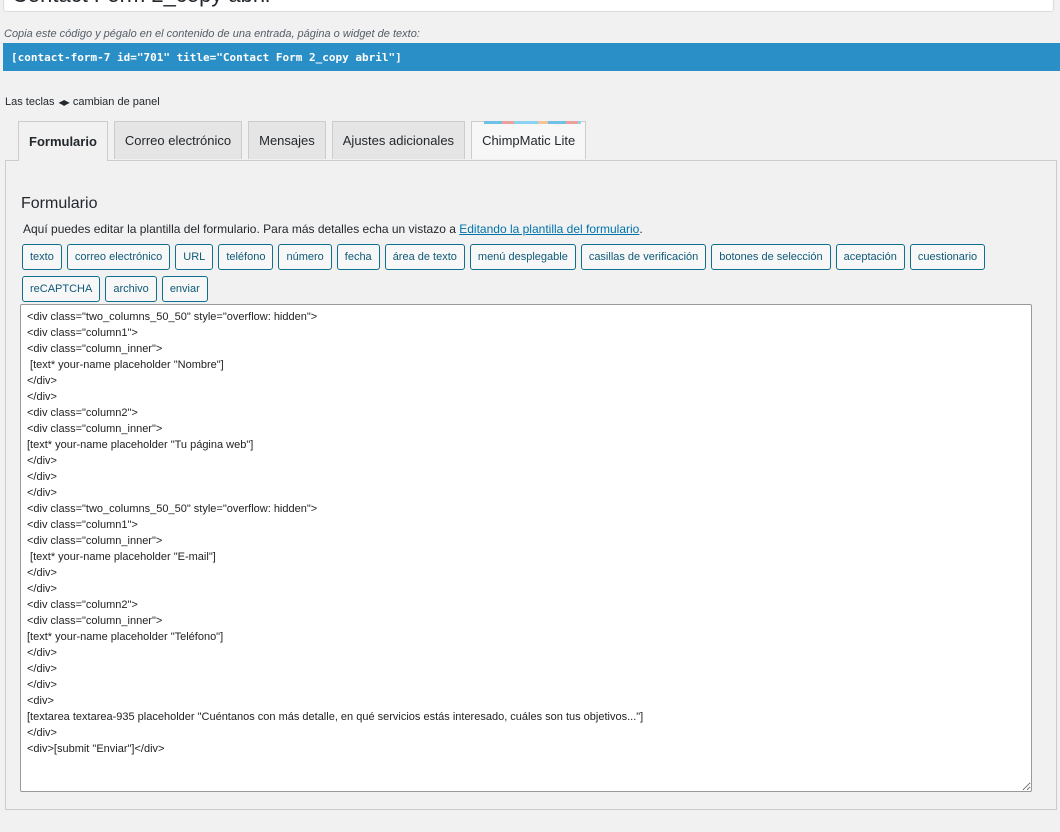 This screenshot has height=832, width=1060. I want to click on keyboard-hint-before: Las teclas, so click(30, 102).